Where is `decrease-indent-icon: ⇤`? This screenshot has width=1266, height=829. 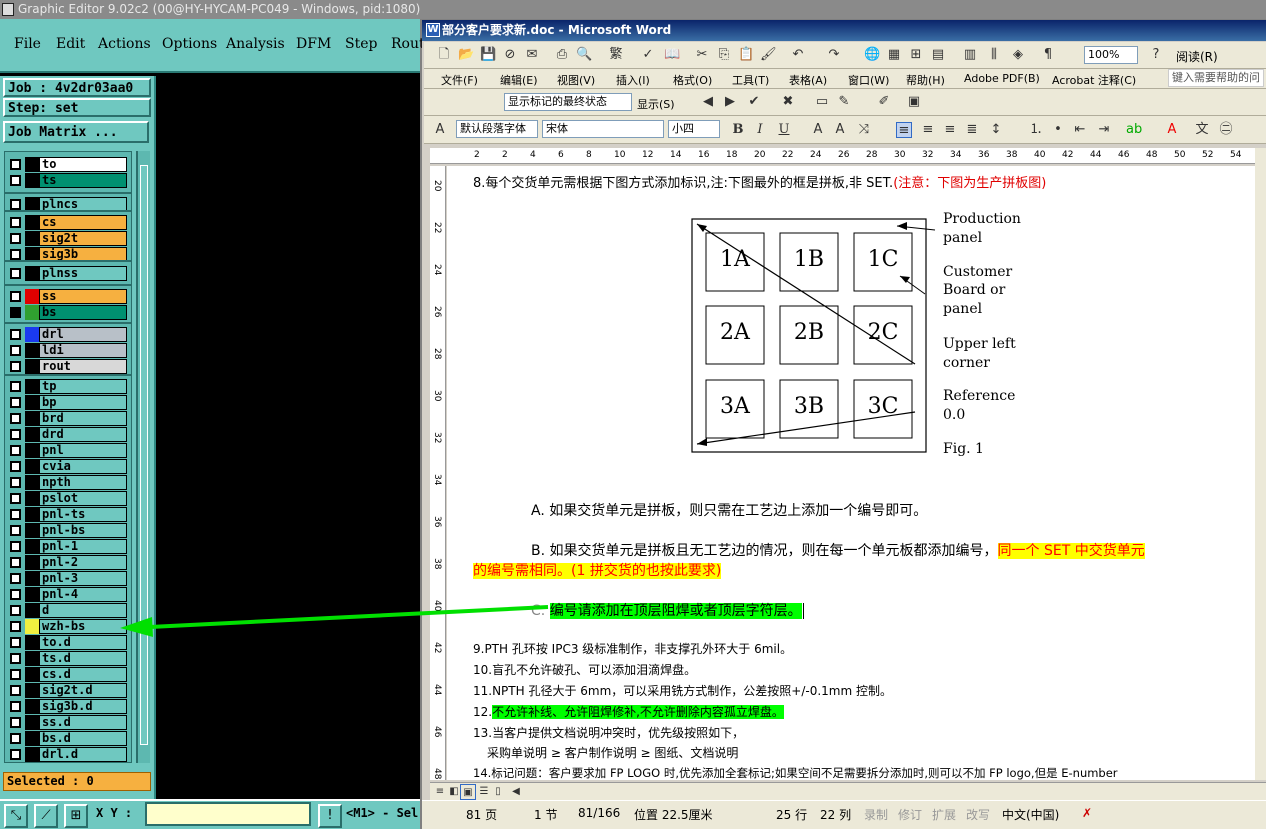
decrease-indent-icon: ⇤ is located at coordinates (1080, 130).